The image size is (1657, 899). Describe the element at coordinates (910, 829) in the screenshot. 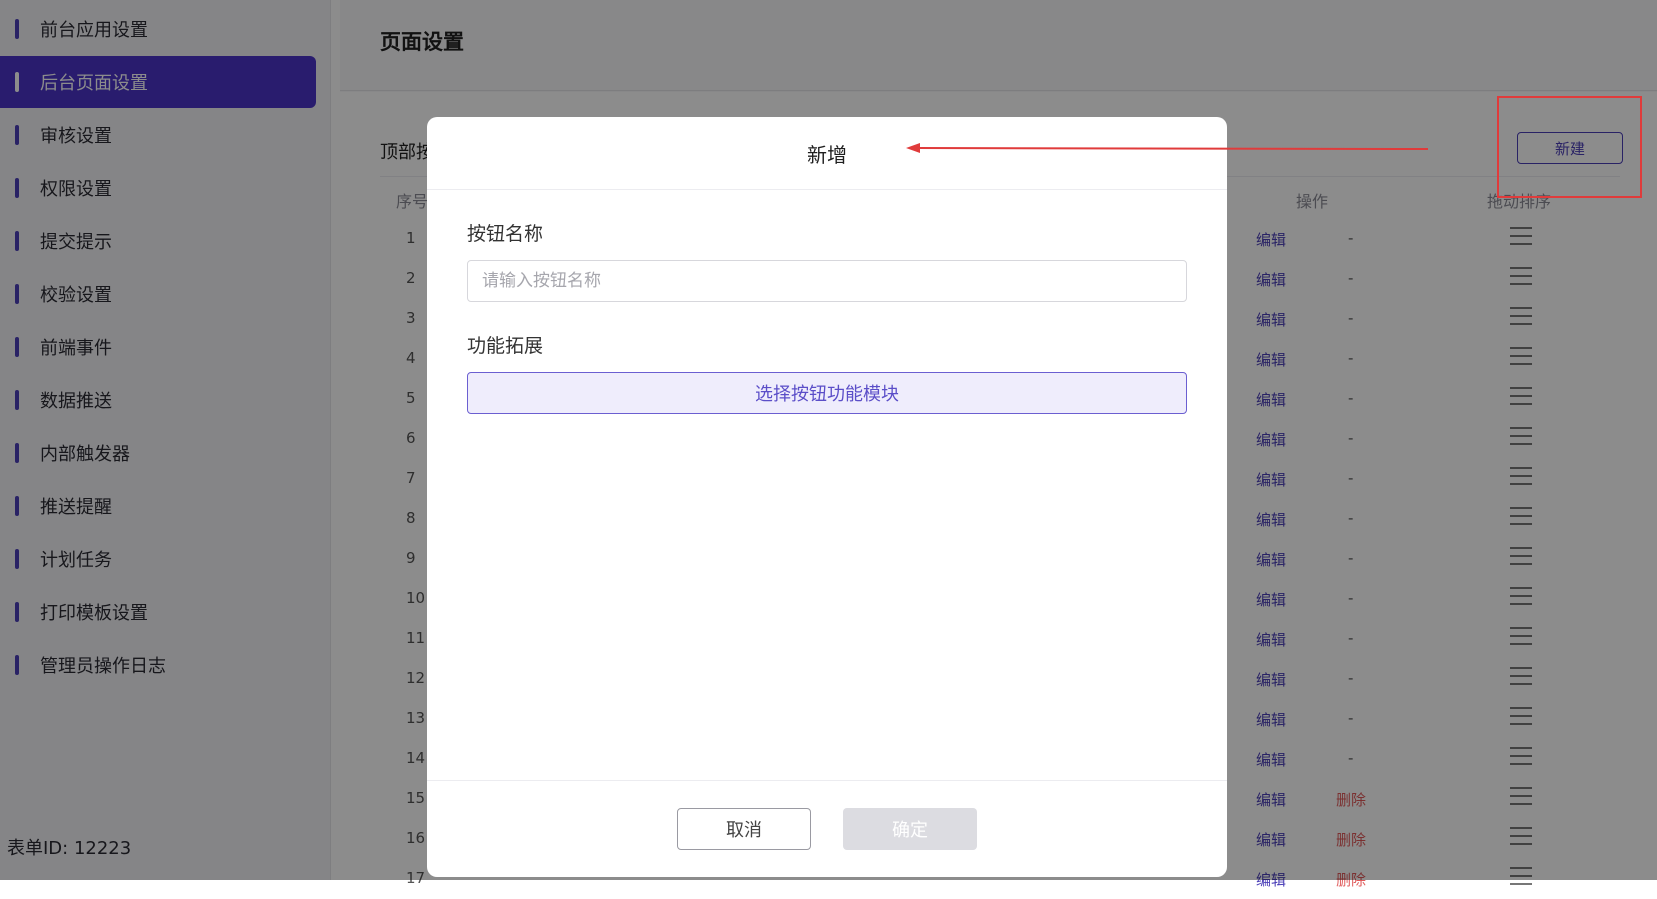

I see `confirm-button: 确定` at that location.